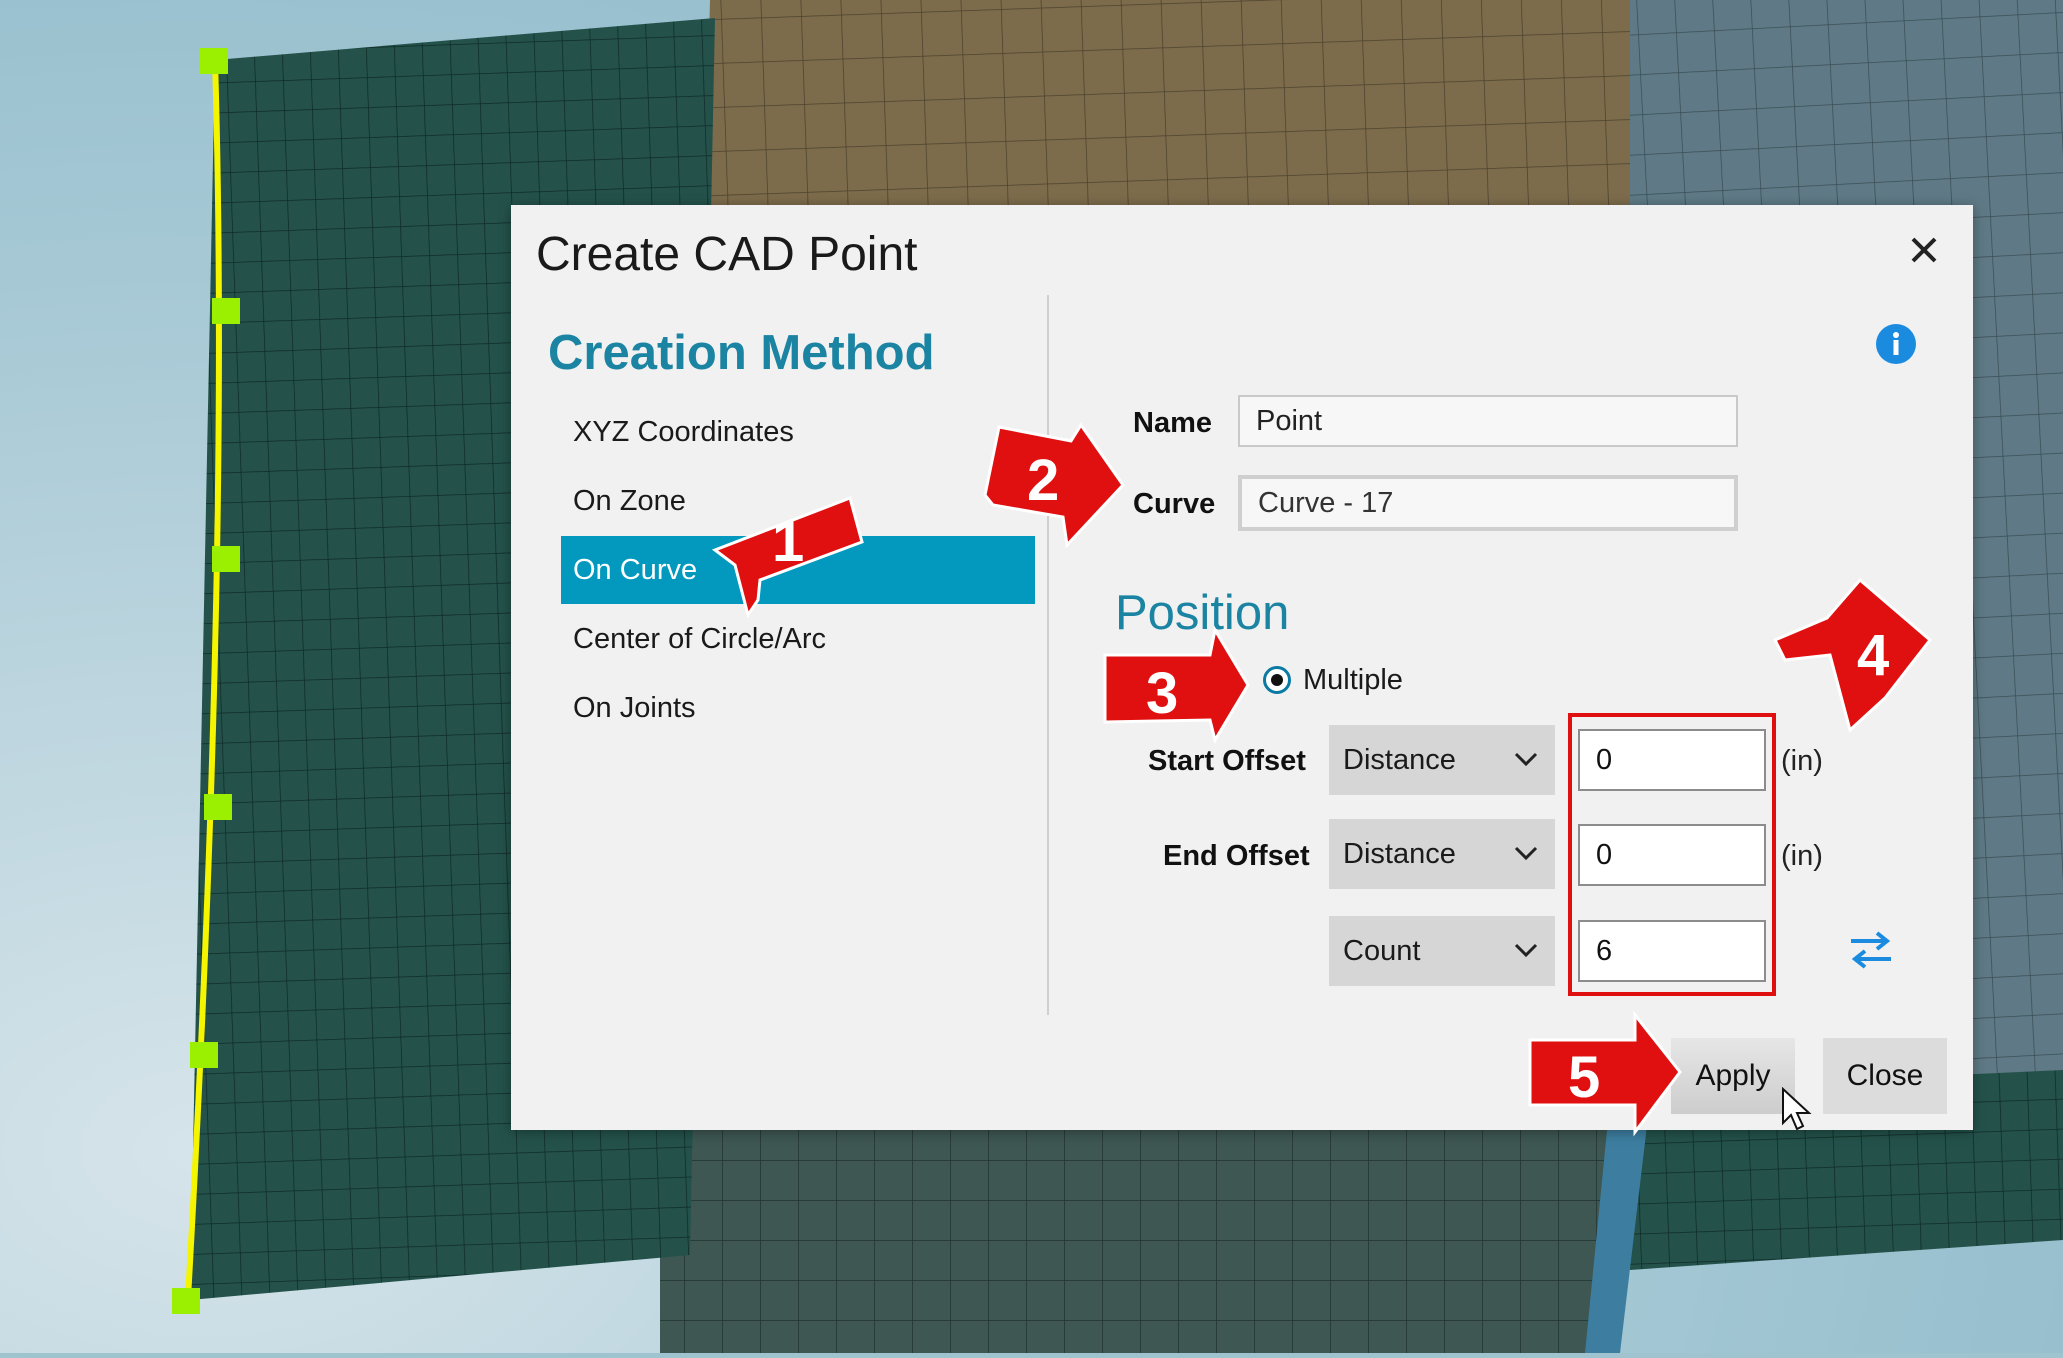 Image resolution: width=2063 pixels, height=1358 pixels. I want to click on swap-direction-icon, so click(1871, 950).